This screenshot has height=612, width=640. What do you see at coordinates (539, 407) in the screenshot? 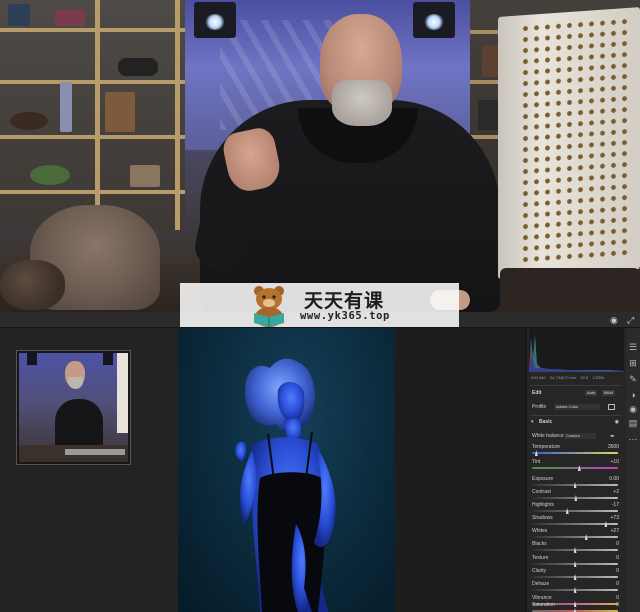
I see `profile-label: Profile` at bounding box center [539, 407].